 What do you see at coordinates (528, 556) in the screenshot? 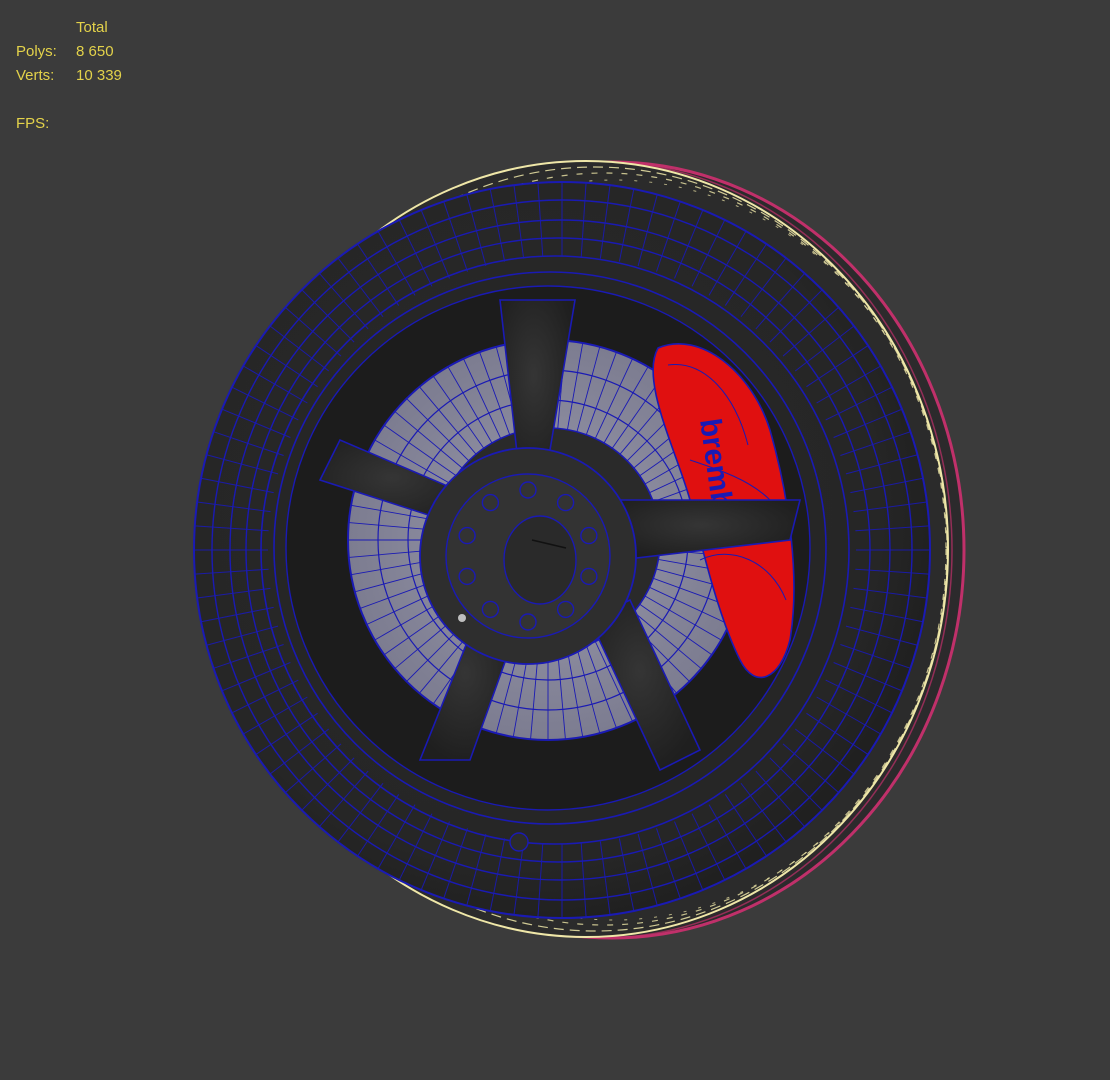
I see `wheel-hub` at bounding box center [528, 556].